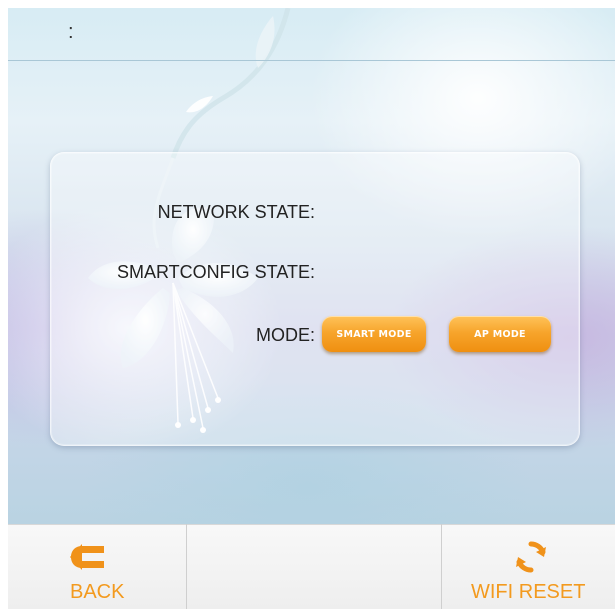  Describe the element at coordinates (87, 557) in the screenshot. I see `back-arrow-icon` at that location.